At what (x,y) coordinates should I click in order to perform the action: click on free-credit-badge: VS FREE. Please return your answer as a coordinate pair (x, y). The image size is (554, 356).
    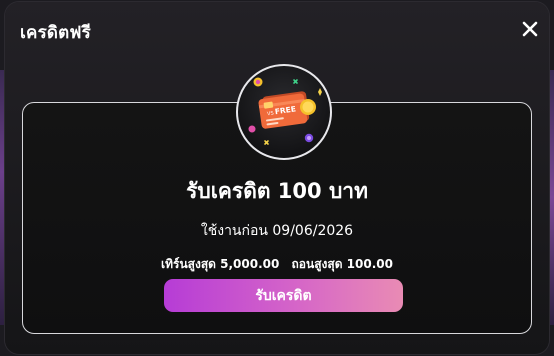
    Looking at the image, I should click on (284, 112).